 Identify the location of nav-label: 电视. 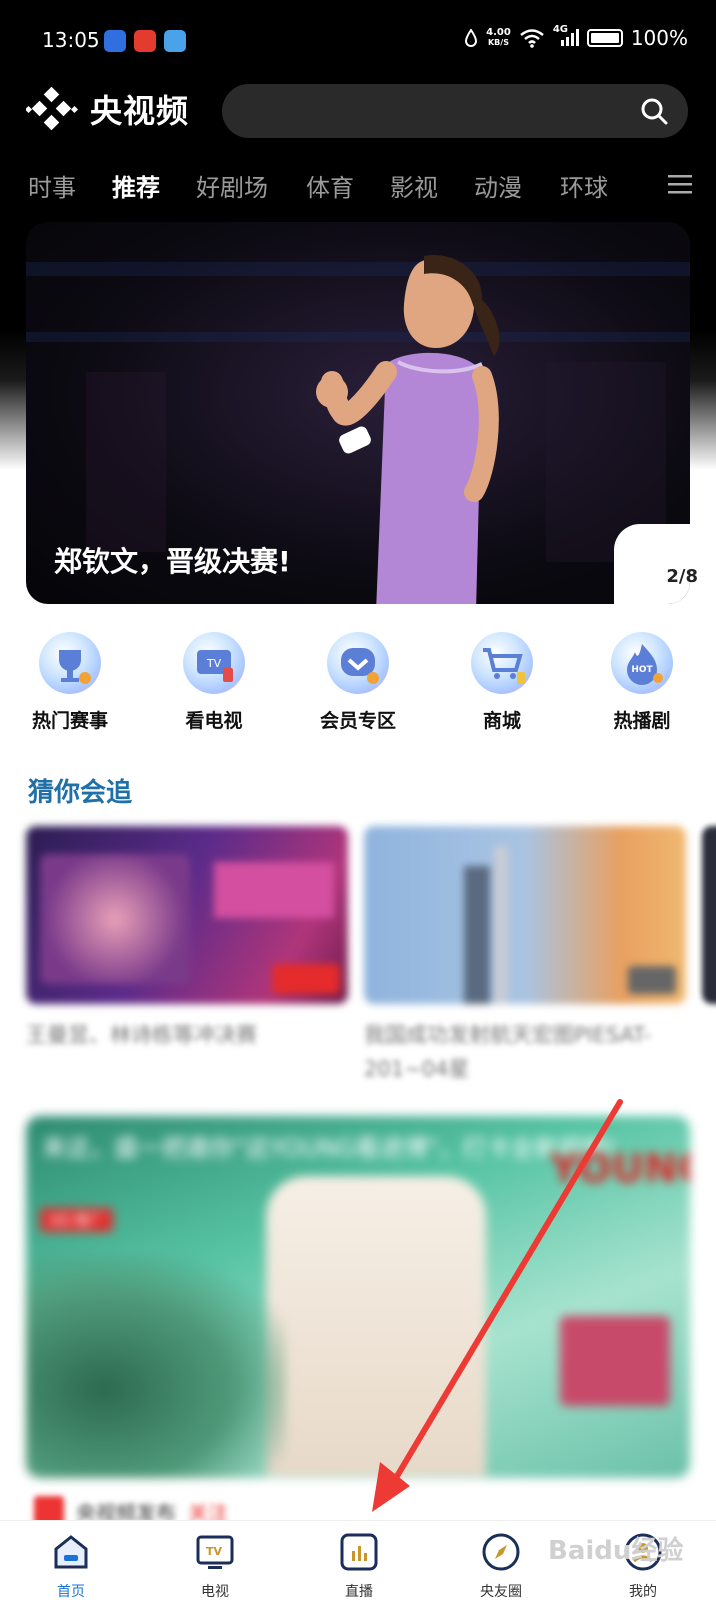
(215, 1592).